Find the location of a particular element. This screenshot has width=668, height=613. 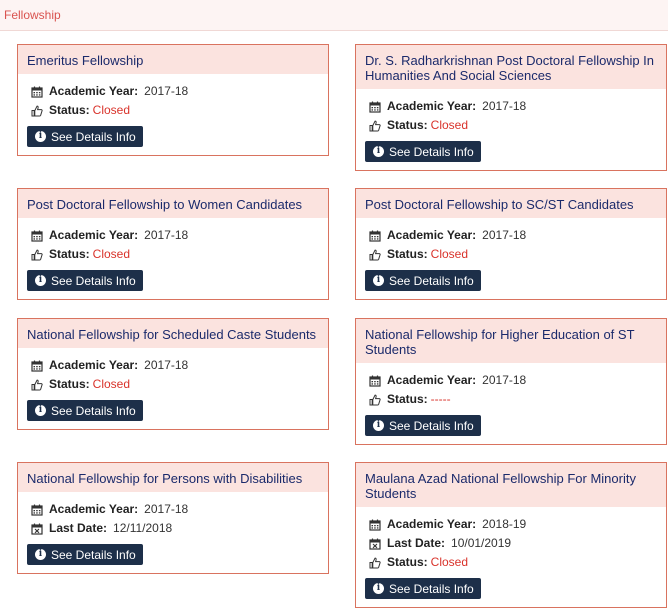

academic-year-value: 2018-19 is located at coordinates (504, 524).